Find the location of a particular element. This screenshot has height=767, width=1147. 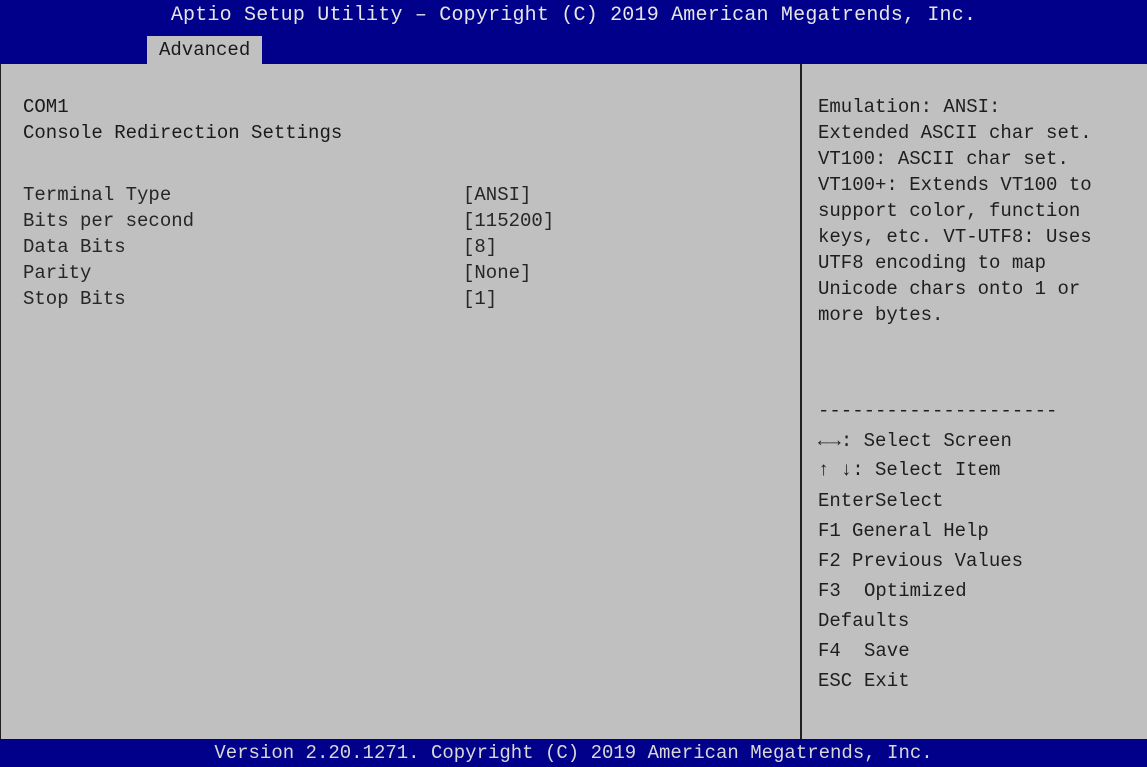

key-hint-f4: F4 Save is located at coordinates (864, 651).